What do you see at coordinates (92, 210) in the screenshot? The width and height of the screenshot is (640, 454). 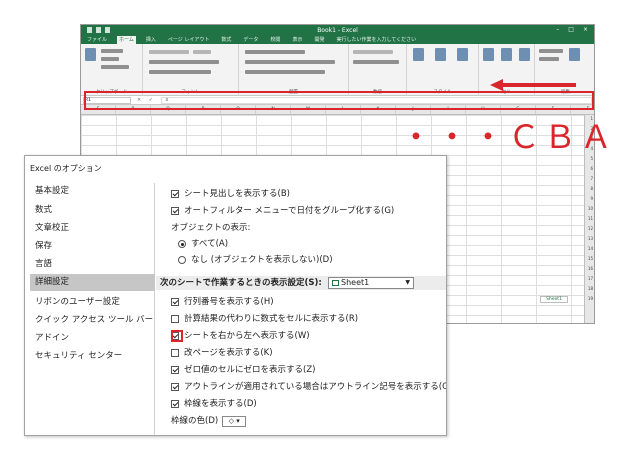 I see `nav-formulas: 数式` at bounding box center [92, 210].